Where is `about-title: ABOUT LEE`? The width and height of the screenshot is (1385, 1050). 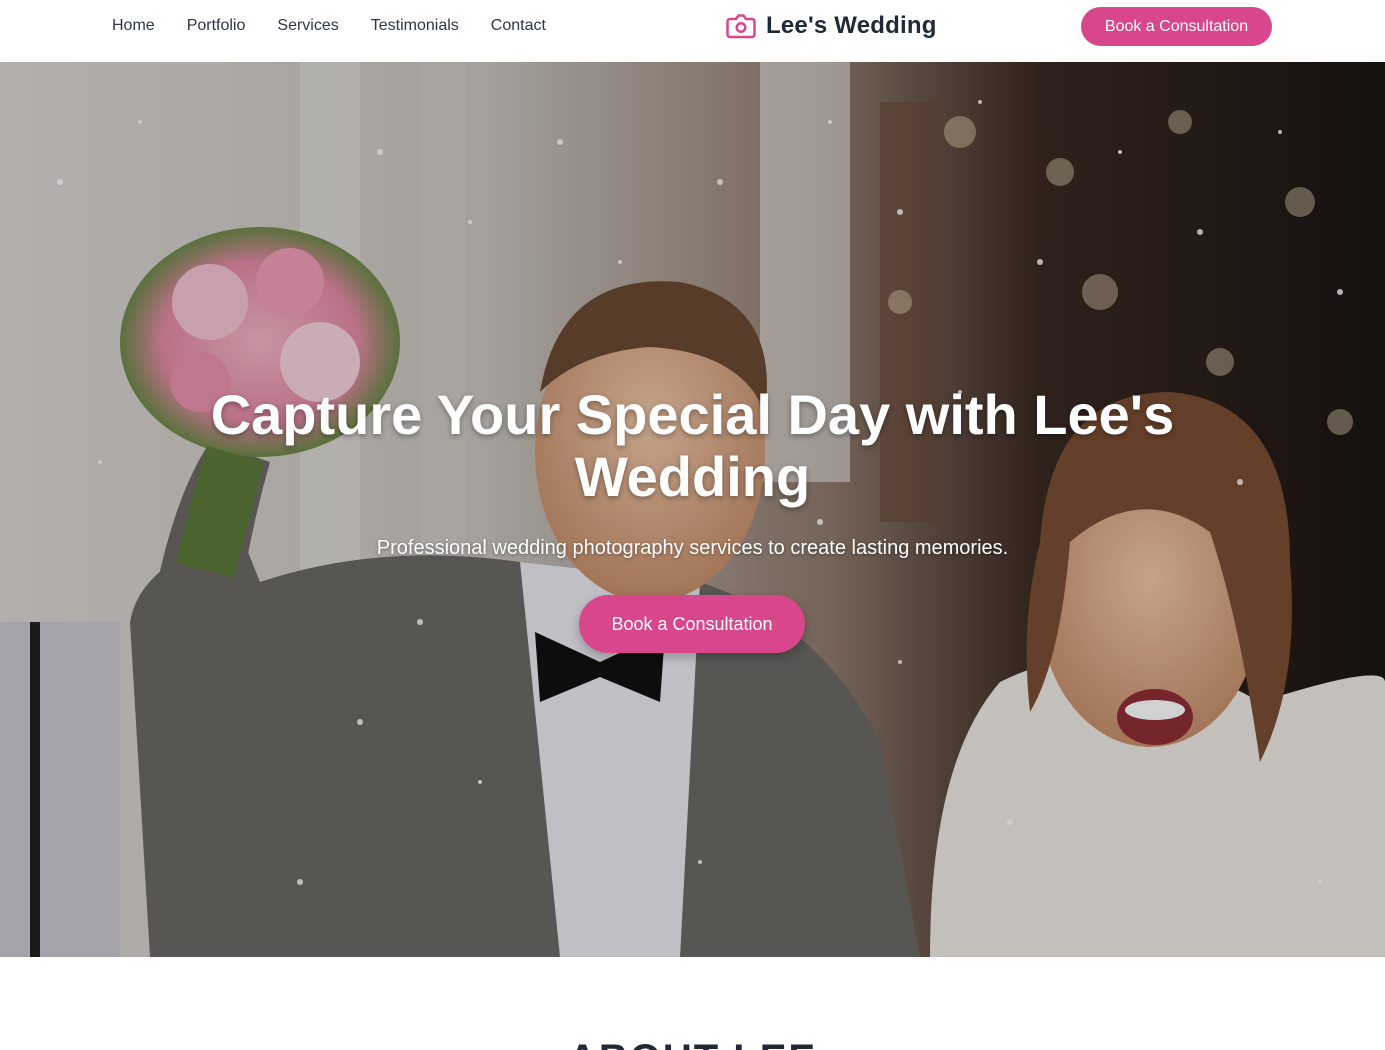
about-title: ABOUT LEE is located at coordinates (692, 1043).